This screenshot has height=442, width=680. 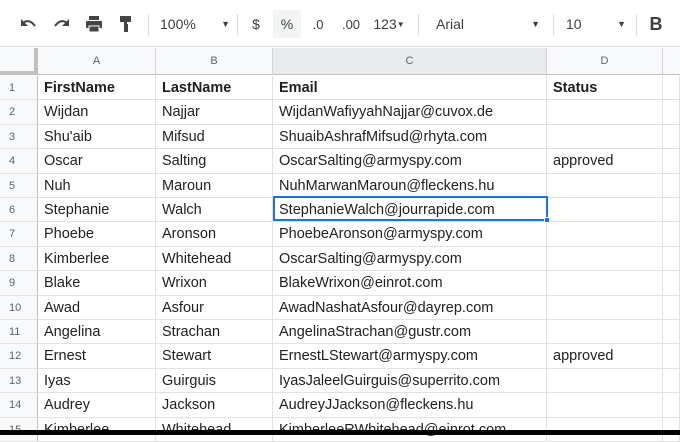 I want to click on cell: Awad, so click(x=97, y=307).